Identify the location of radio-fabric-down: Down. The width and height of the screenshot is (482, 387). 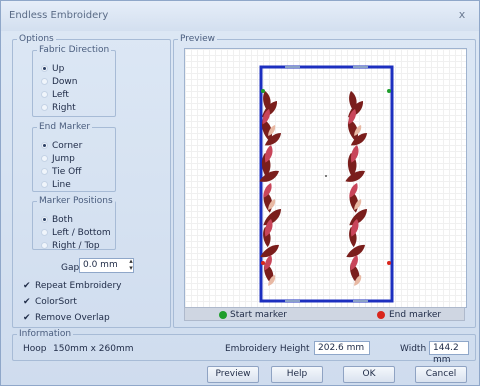
(59, 81).